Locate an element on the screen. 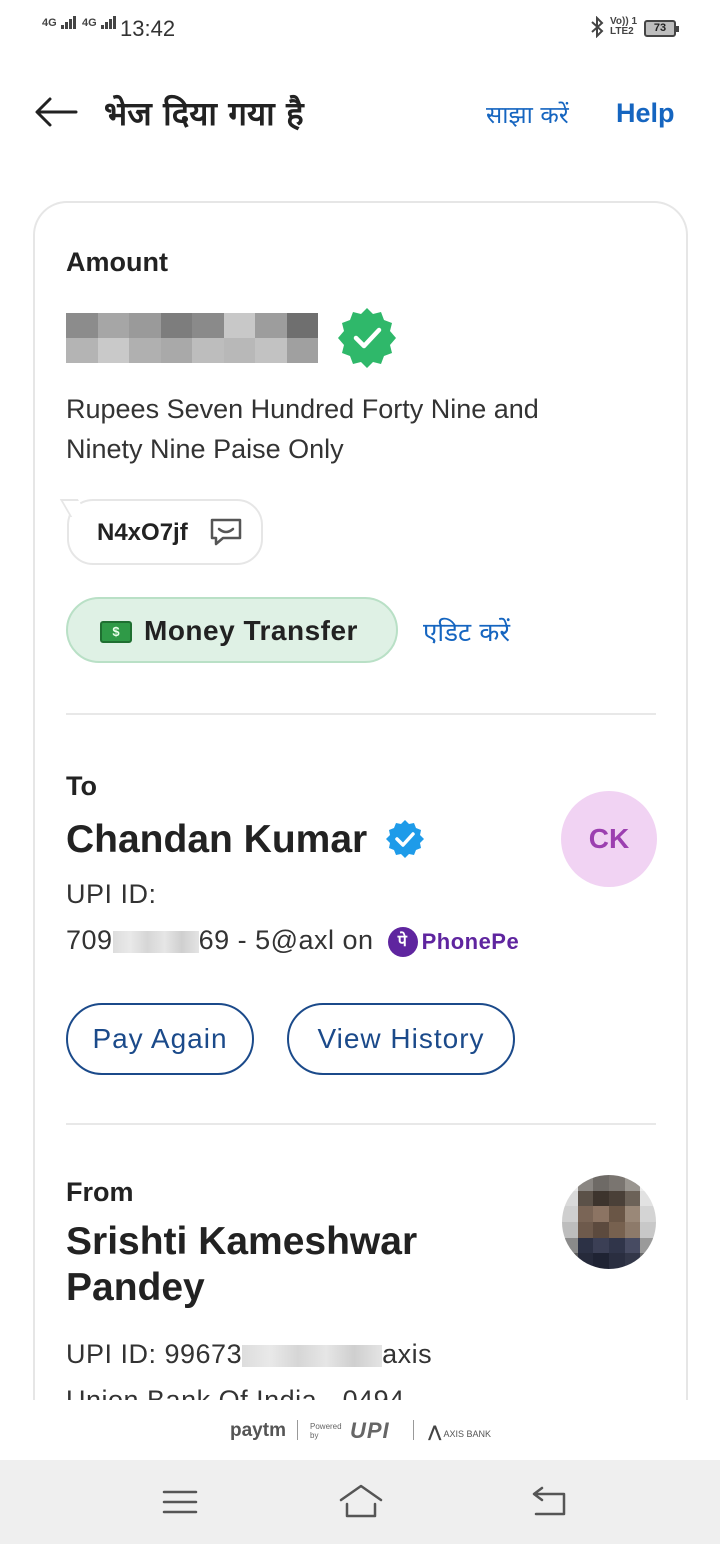 The width and height of the screenshot is (720, 1544). powered-by-label: Powered by is located at coordinates (326, 1431).